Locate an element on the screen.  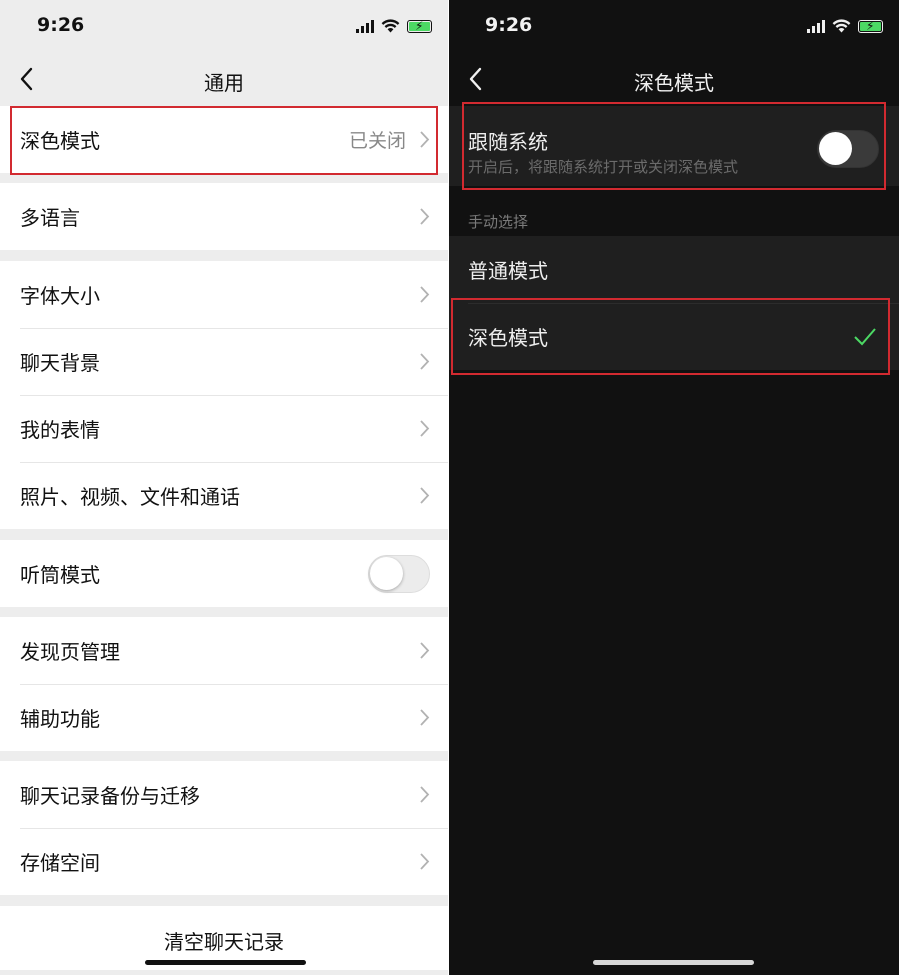
follow-system-toggle is located at coordinates (848, 149).